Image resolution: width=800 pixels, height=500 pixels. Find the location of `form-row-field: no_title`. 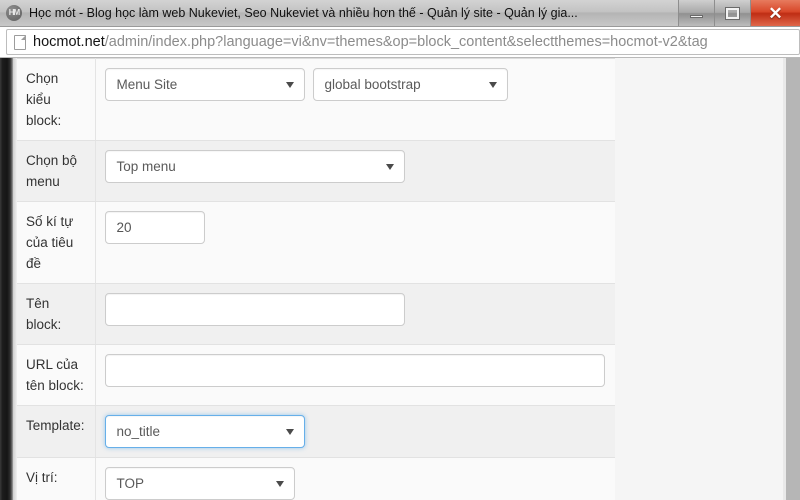

form-row-field: no_title is located at coordinates (355, 431).